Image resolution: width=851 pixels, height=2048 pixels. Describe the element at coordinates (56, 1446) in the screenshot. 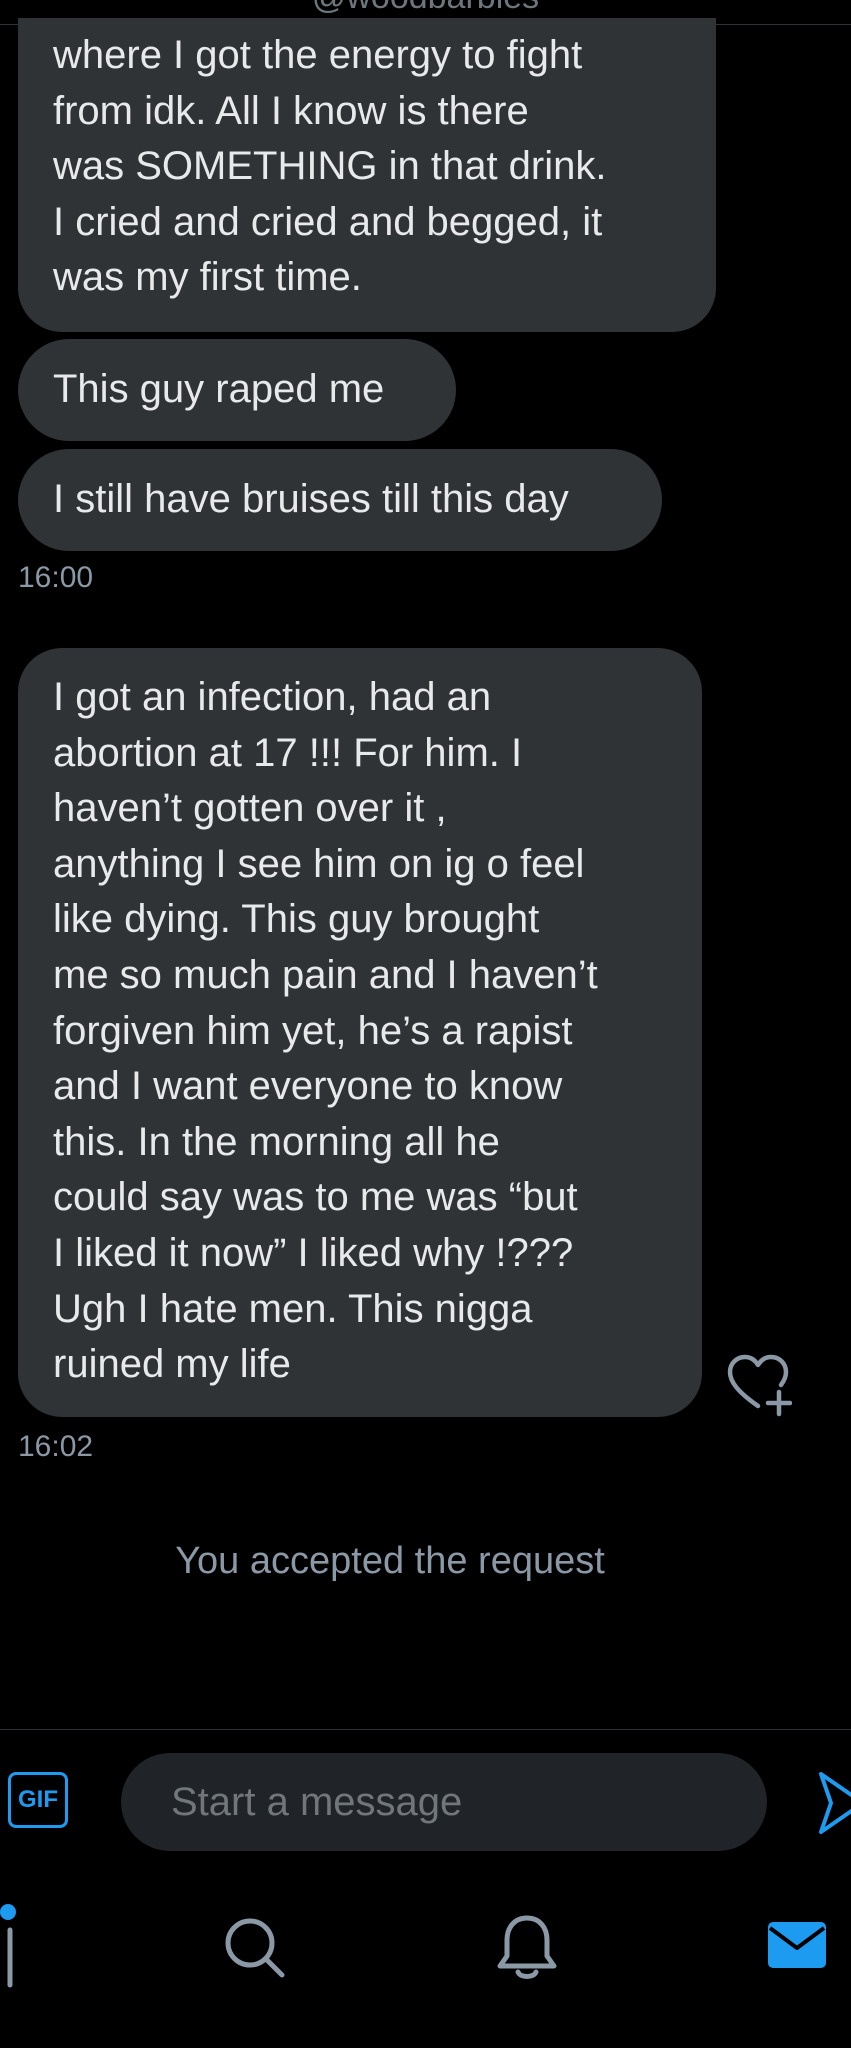

I see `message-timestamp: 16:02` at that location.